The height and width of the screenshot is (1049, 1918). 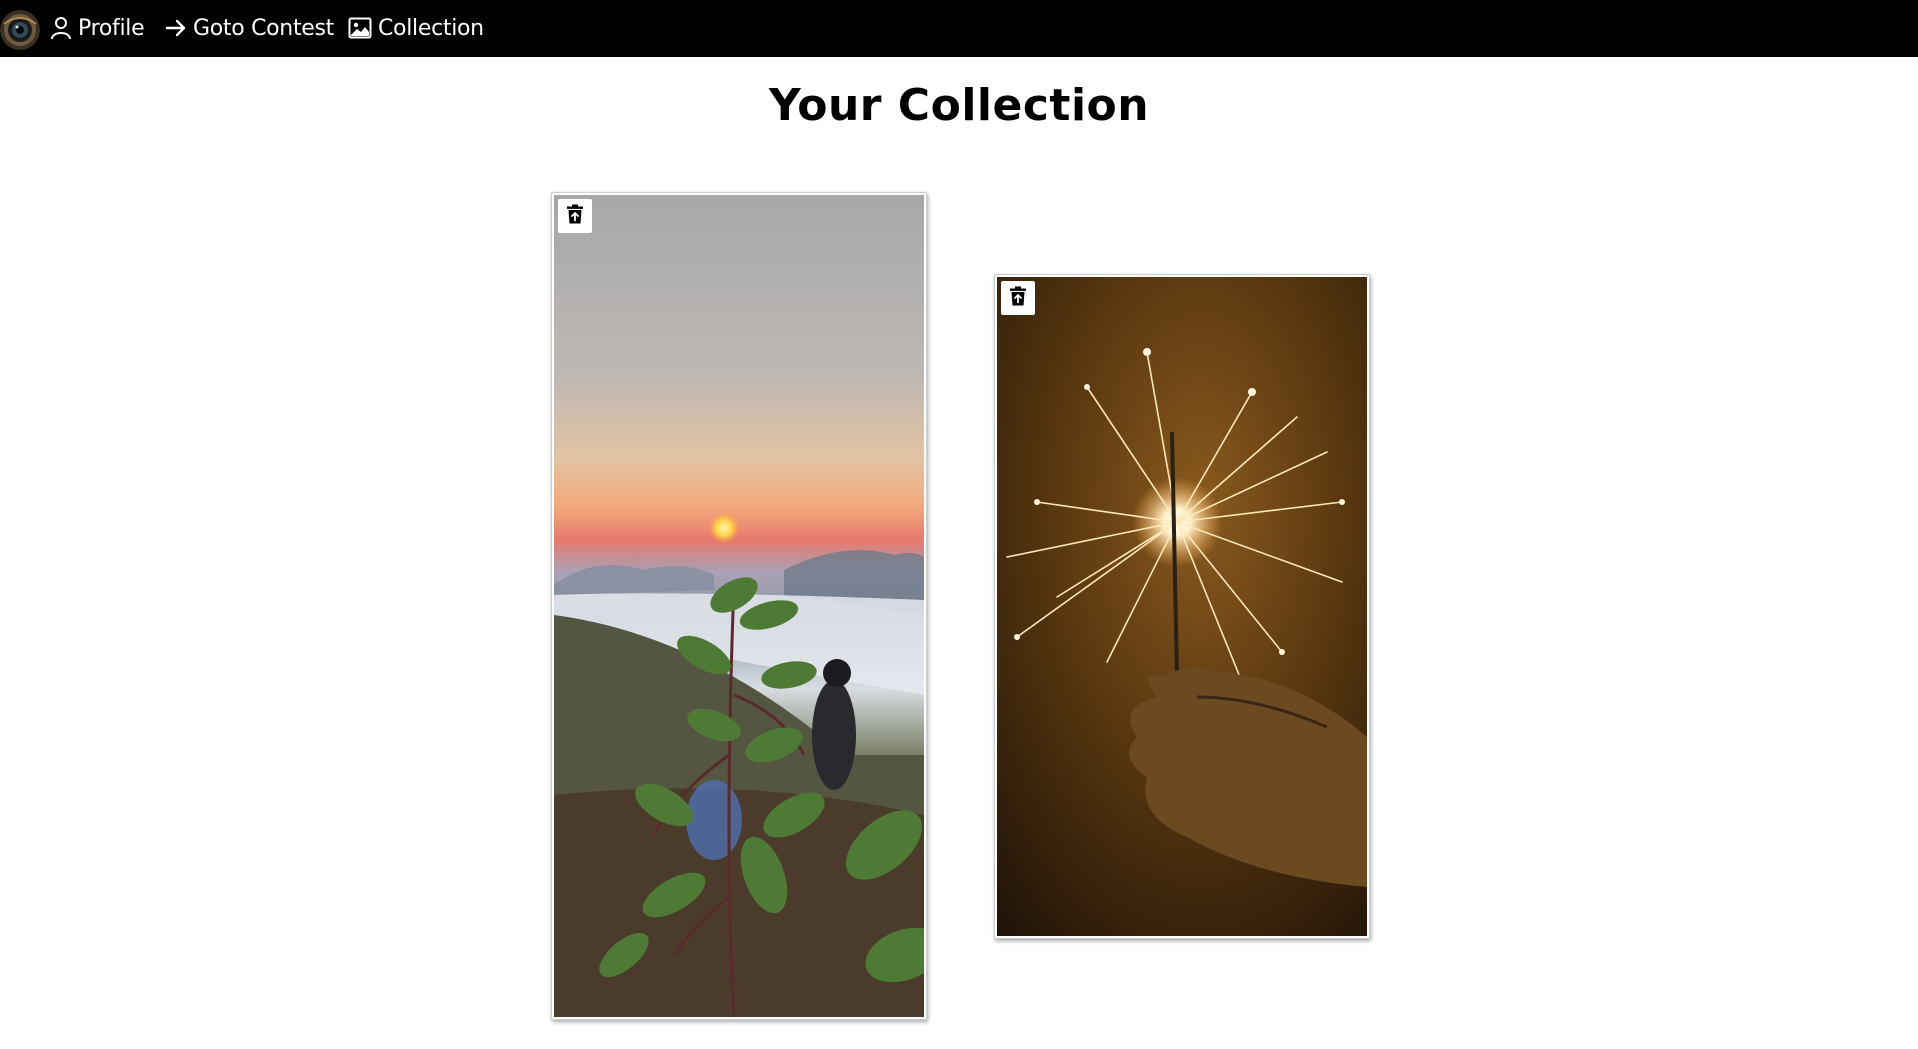 I want to click on nav-collection-link: Collection, so click(x=416, y=28).